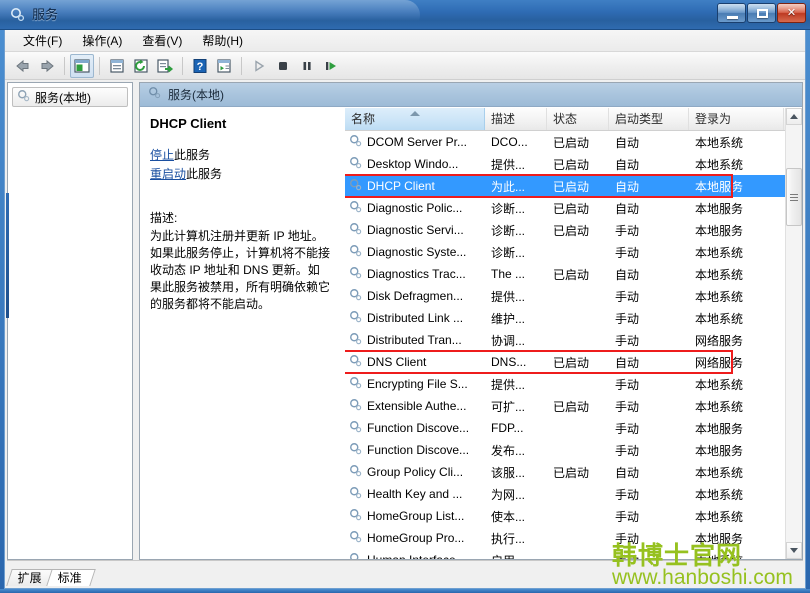 The width and height of the screenshot is (810, 593). I want to click on minimize-button, so click(731, 13).